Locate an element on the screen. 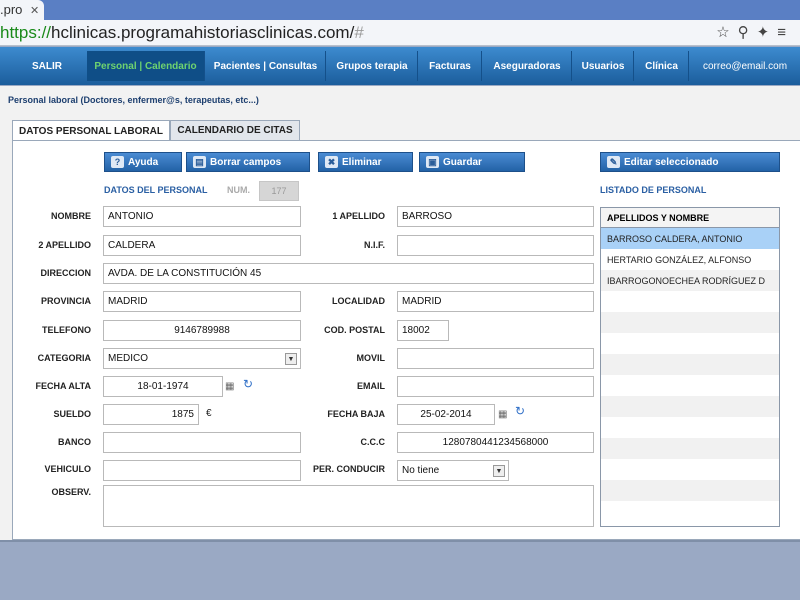 This screenshot has height=600, width=800. cp-input: 18002 is located at coordinates (423, 330).